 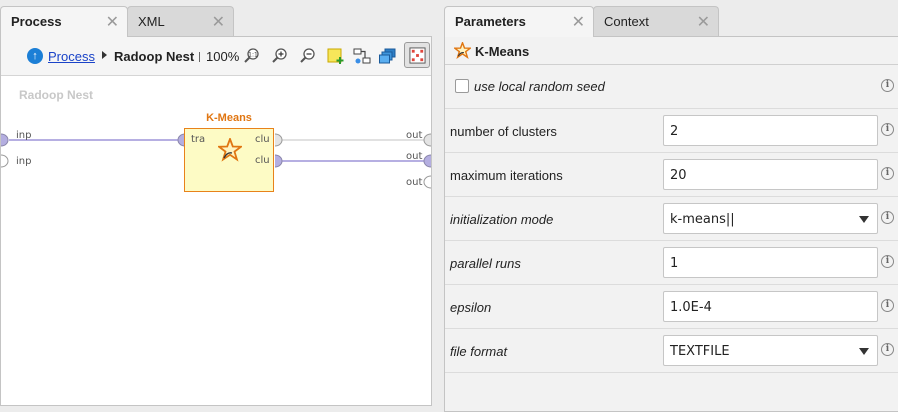 What do you see at coordinates (539, 86) in the screenshot?
I see `param-label: use local random seed` at bounding box center [539, 86].